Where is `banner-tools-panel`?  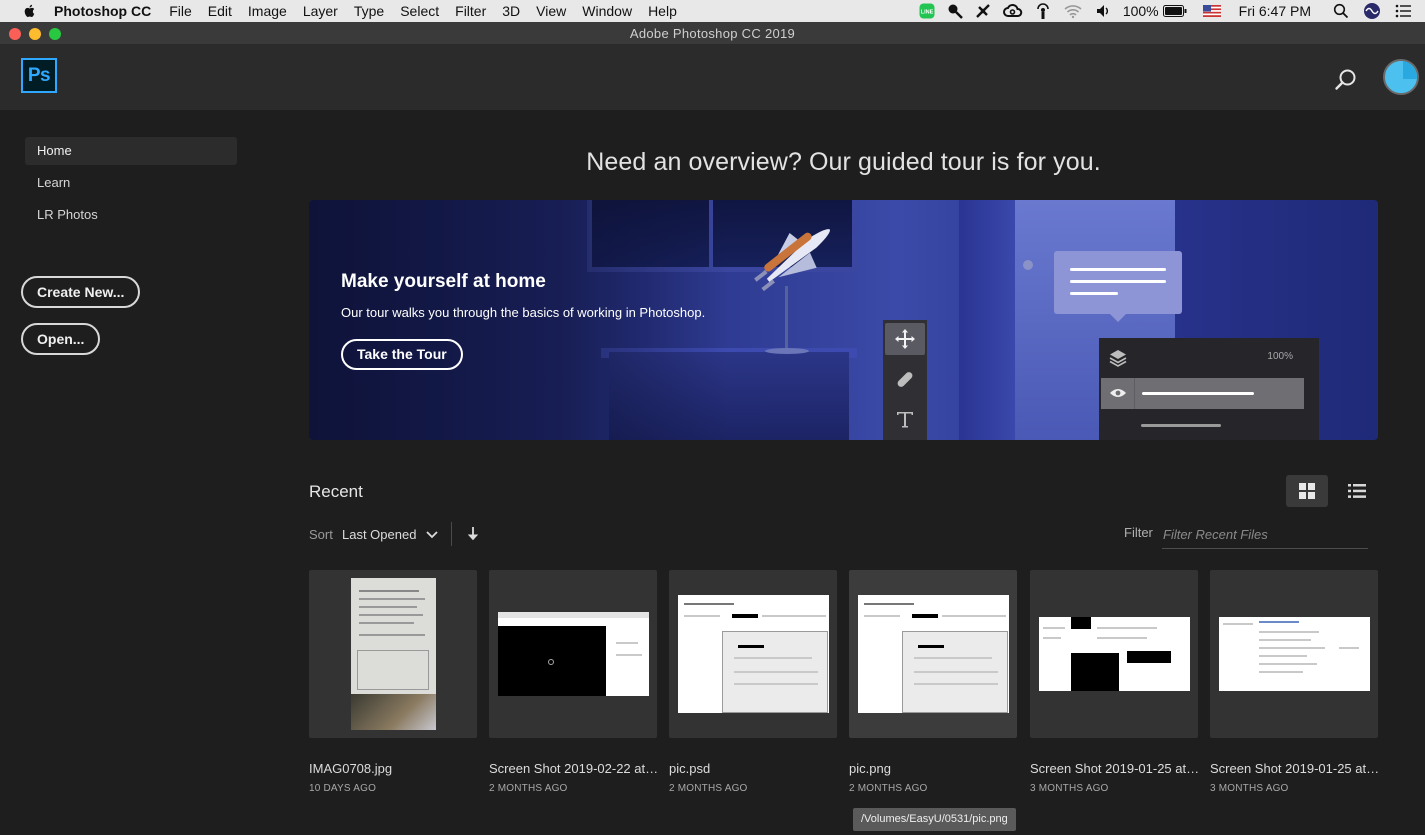
banner-tools-panel is located at coordinates (905, 380).